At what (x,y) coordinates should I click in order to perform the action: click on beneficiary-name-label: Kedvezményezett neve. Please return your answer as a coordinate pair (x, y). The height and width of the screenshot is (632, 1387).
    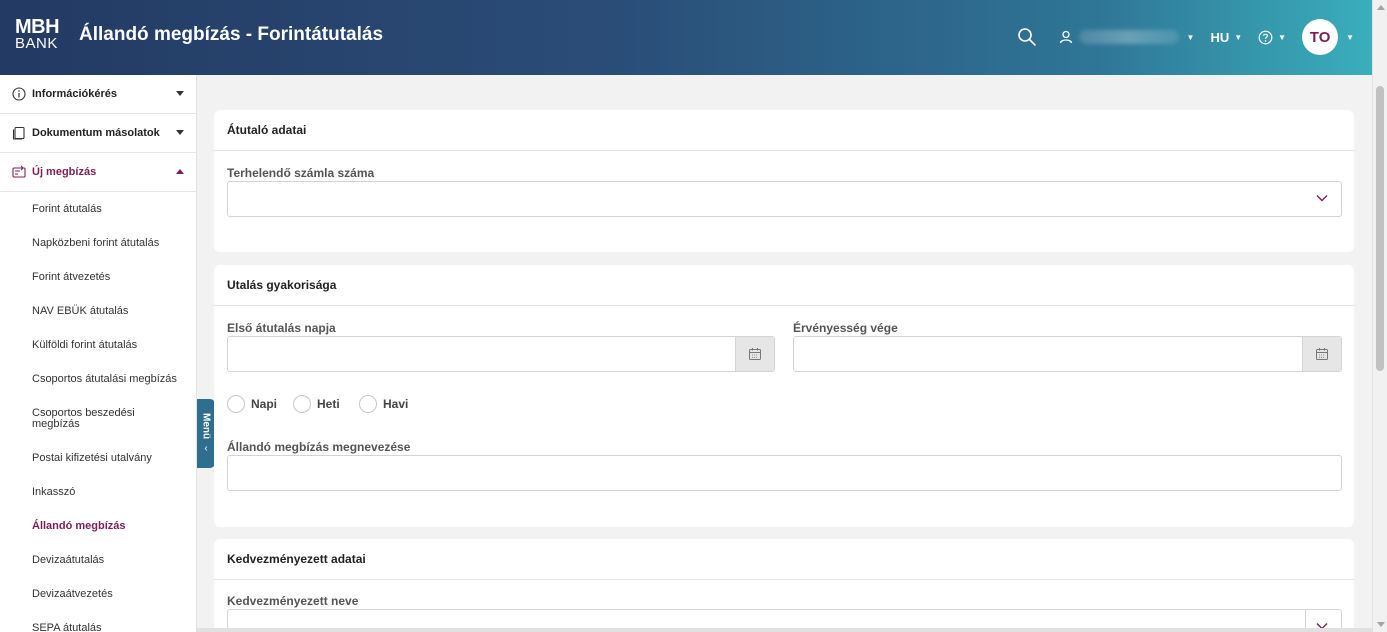
    Looking at the image, I should click on (293, 601).